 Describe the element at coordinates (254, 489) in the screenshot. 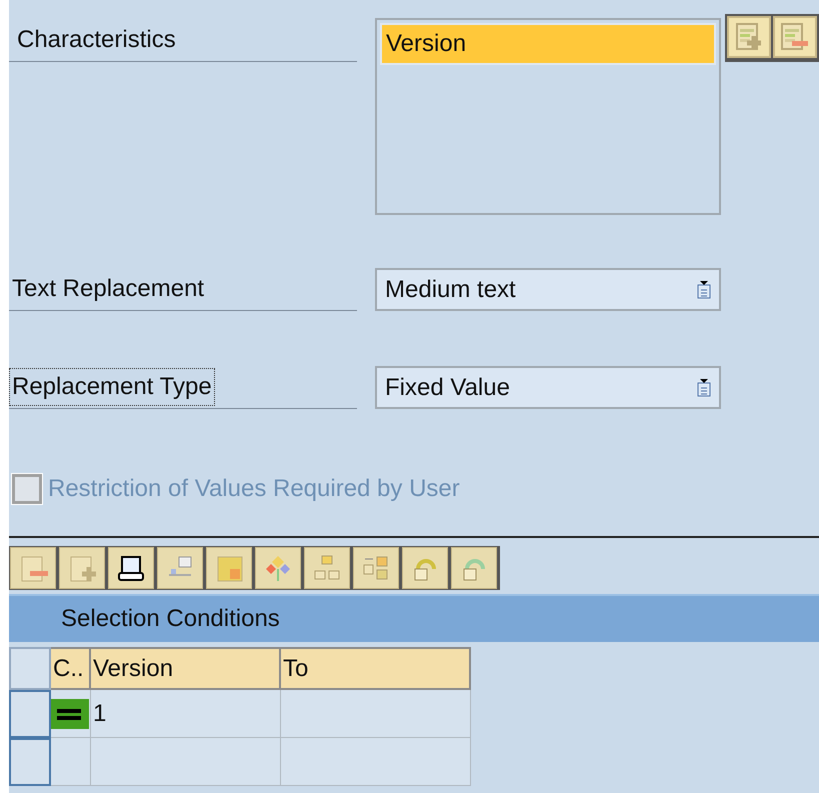

I see `checkbox-label: Restriction of Values Required by User` at that location.